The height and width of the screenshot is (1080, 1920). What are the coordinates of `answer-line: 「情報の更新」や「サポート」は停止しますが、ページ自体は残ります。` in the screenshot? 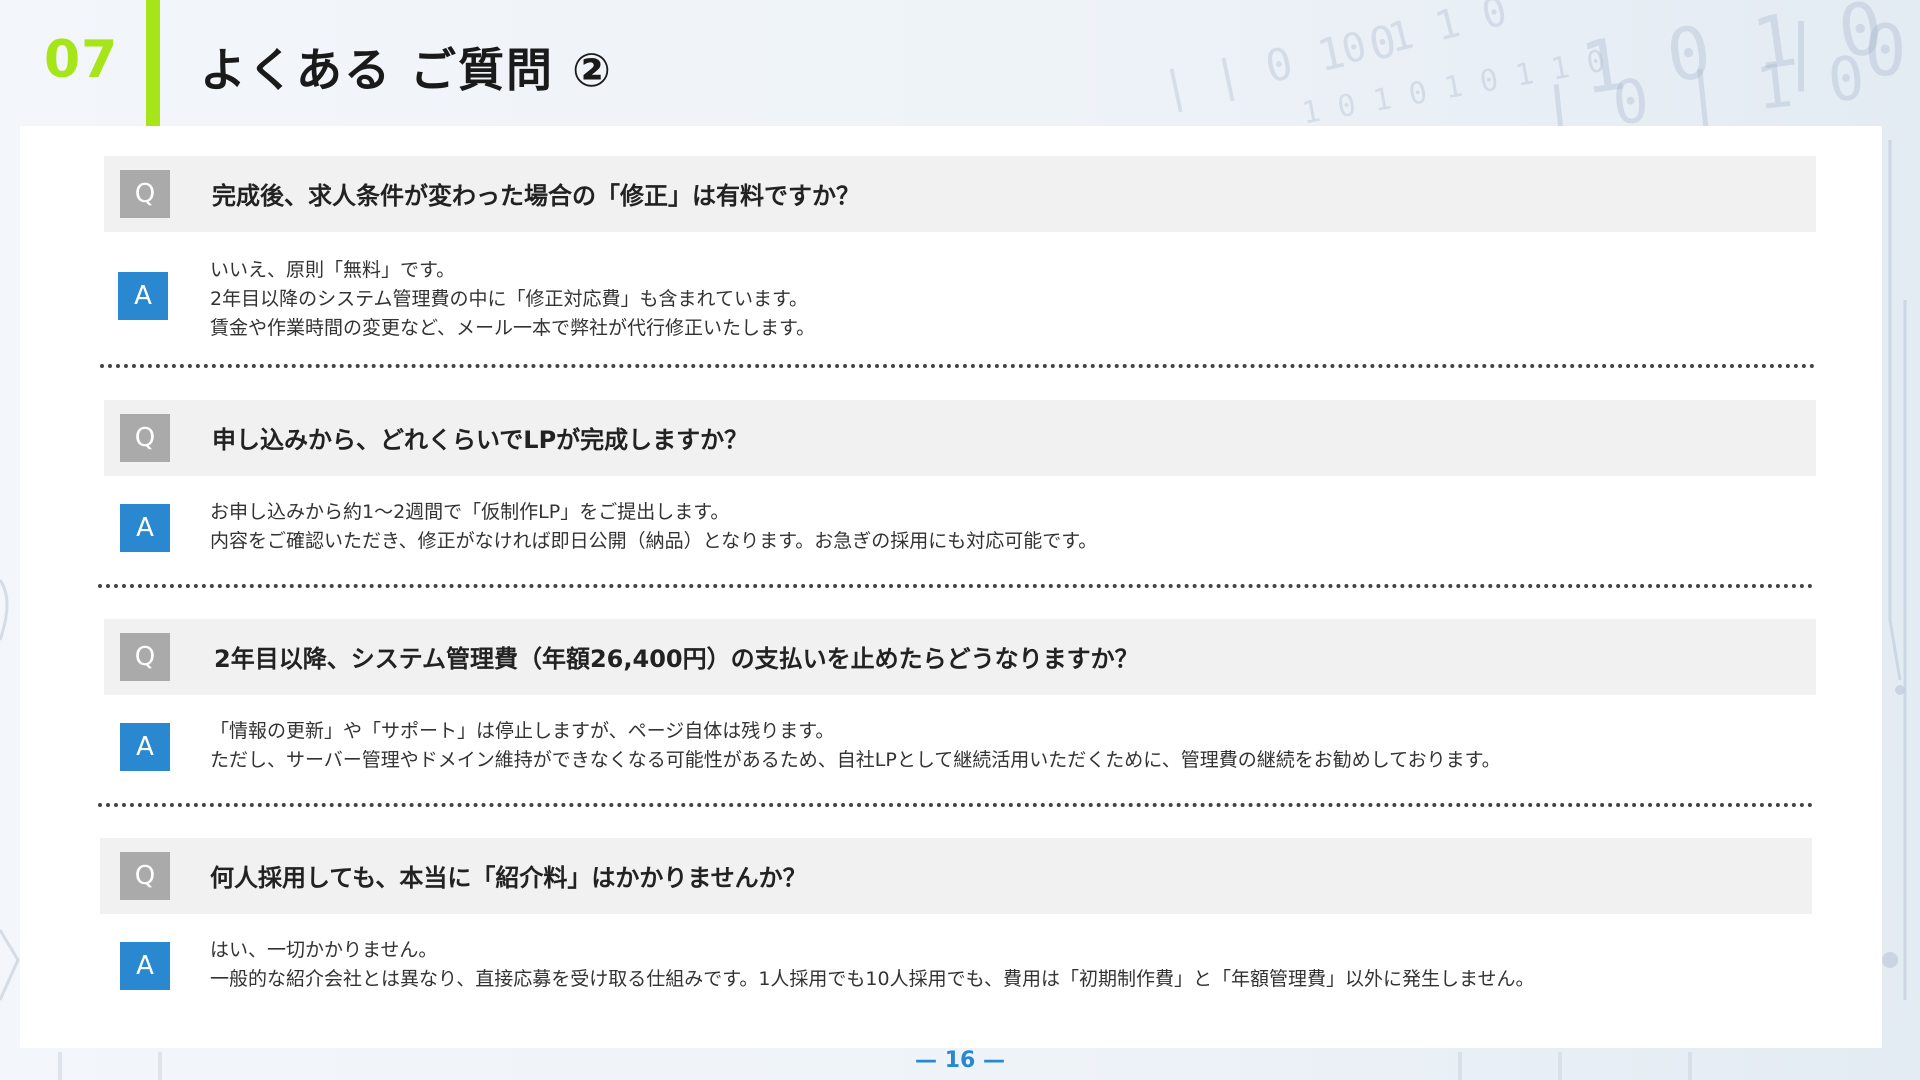 It's located at (522, 731).